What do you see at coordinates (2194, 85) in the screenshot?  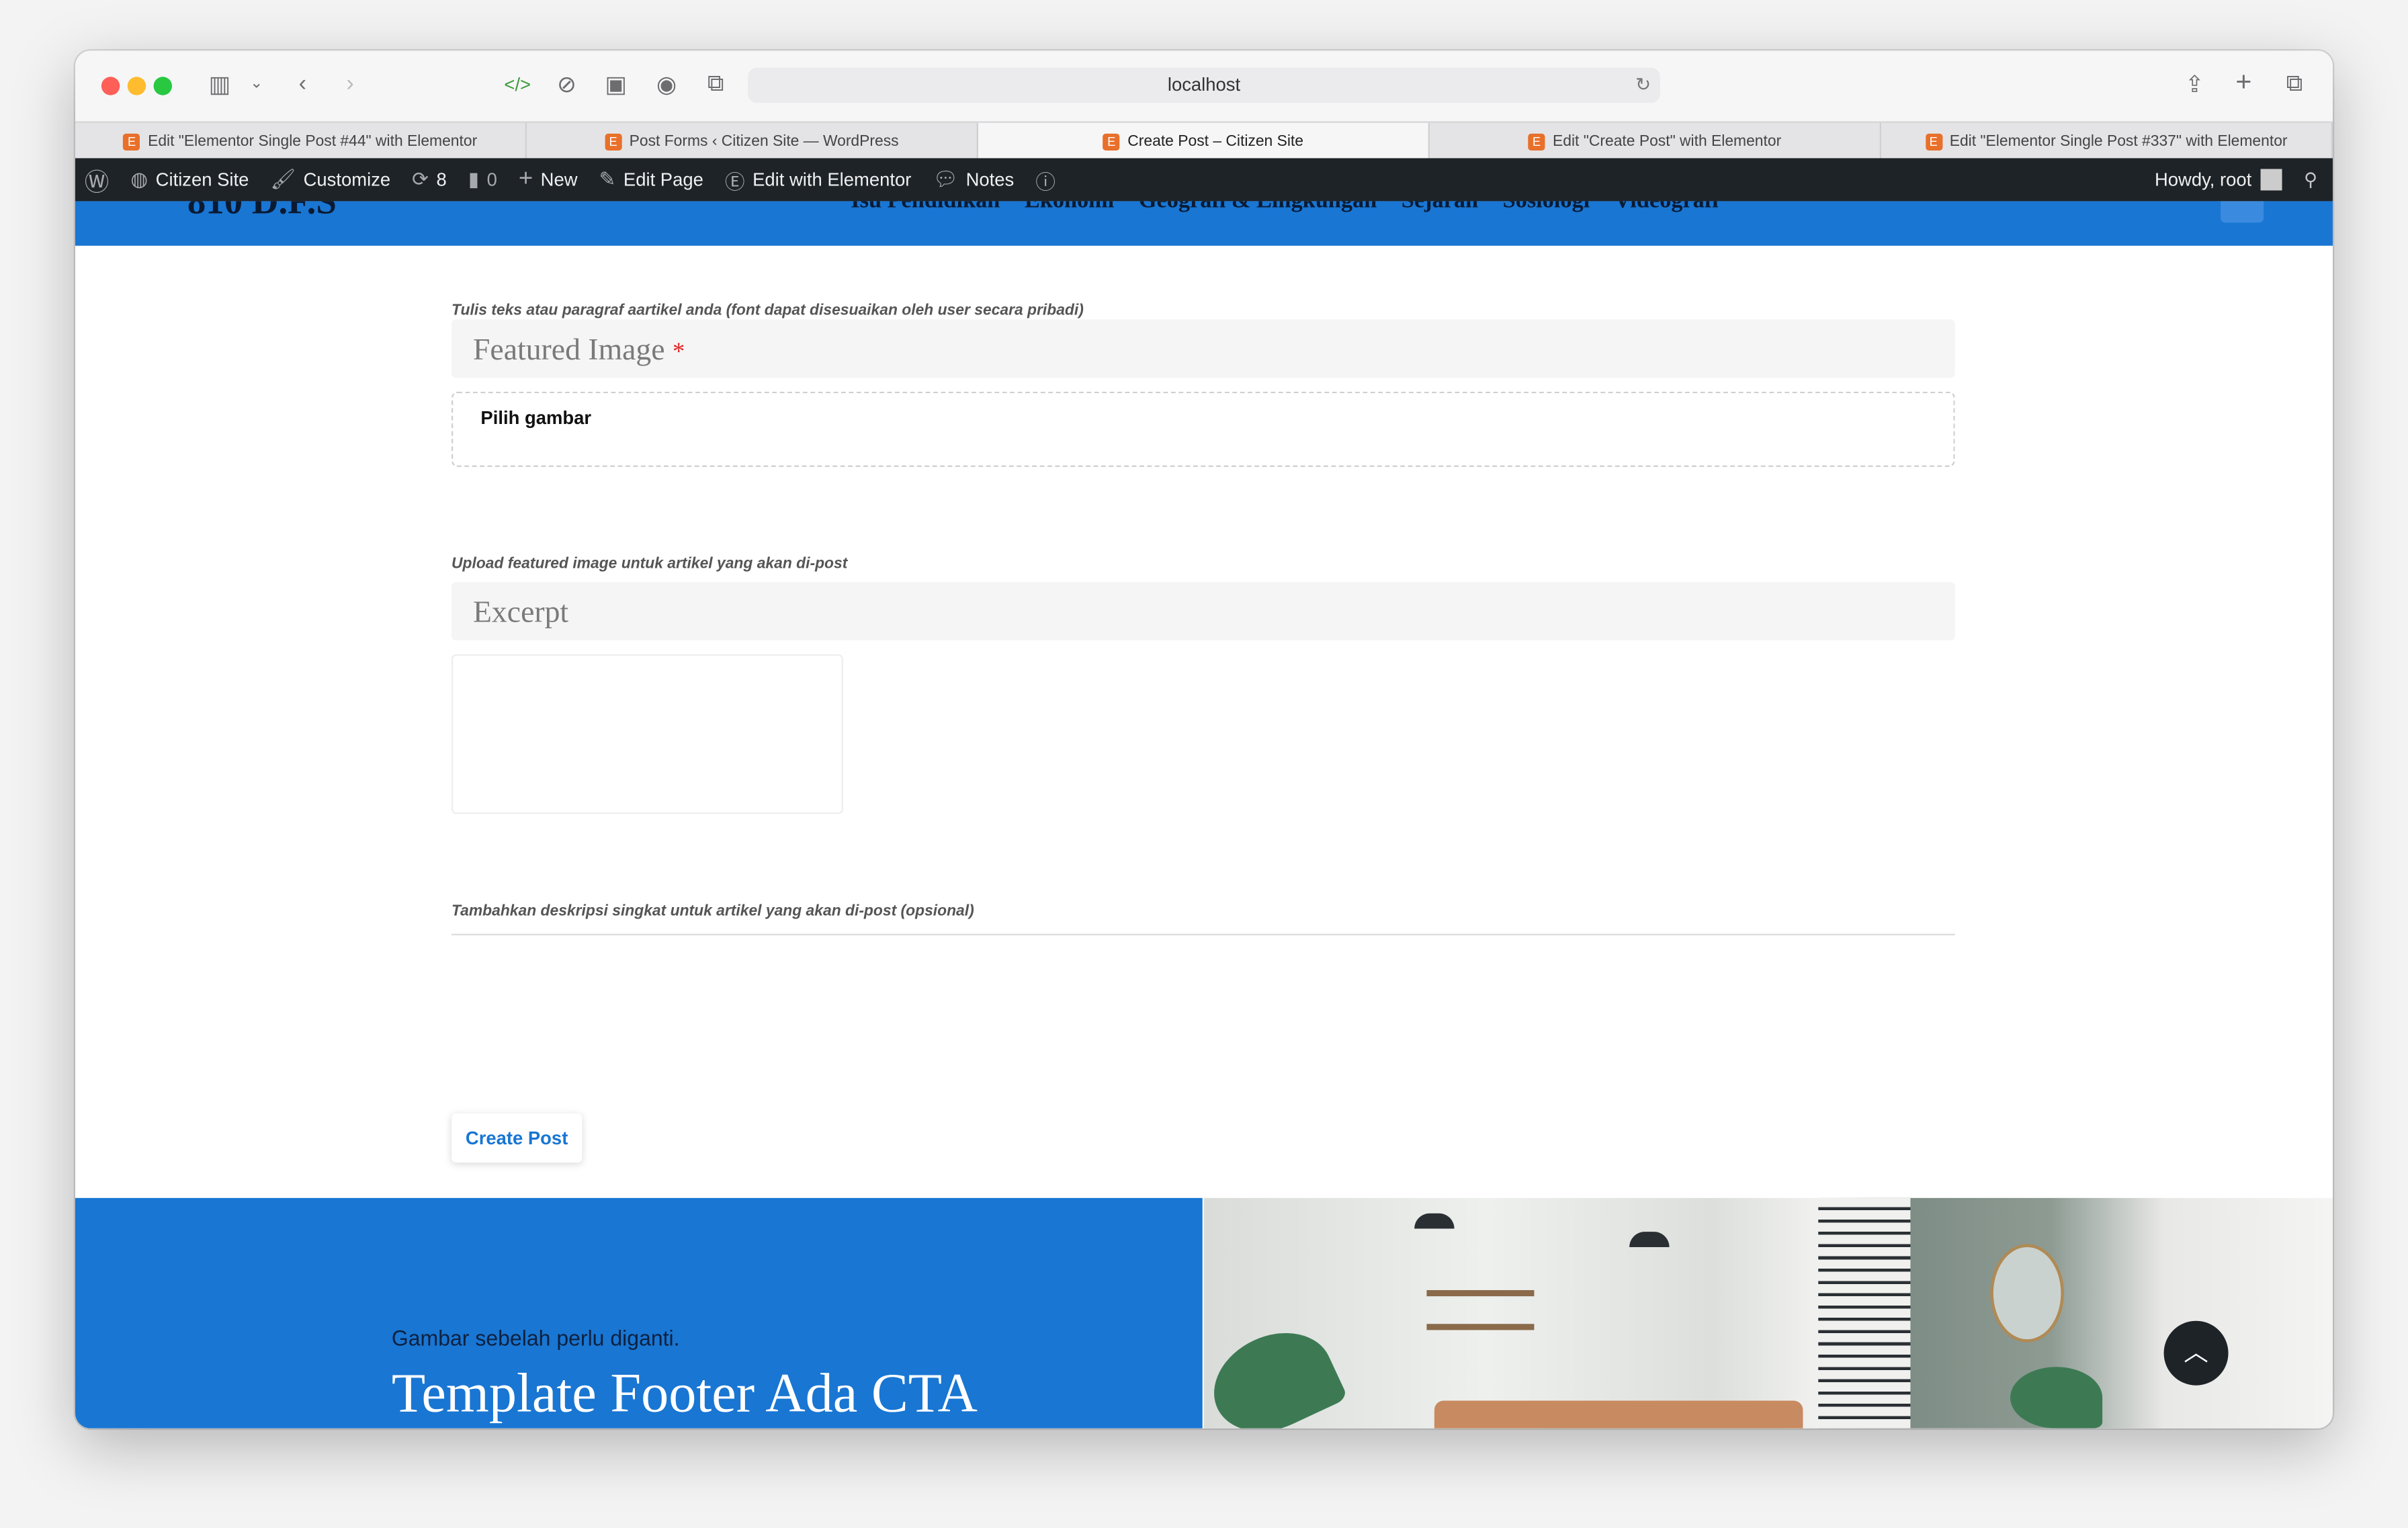 I see `share-icon: ⇪` at bounding box center [2194, 85].